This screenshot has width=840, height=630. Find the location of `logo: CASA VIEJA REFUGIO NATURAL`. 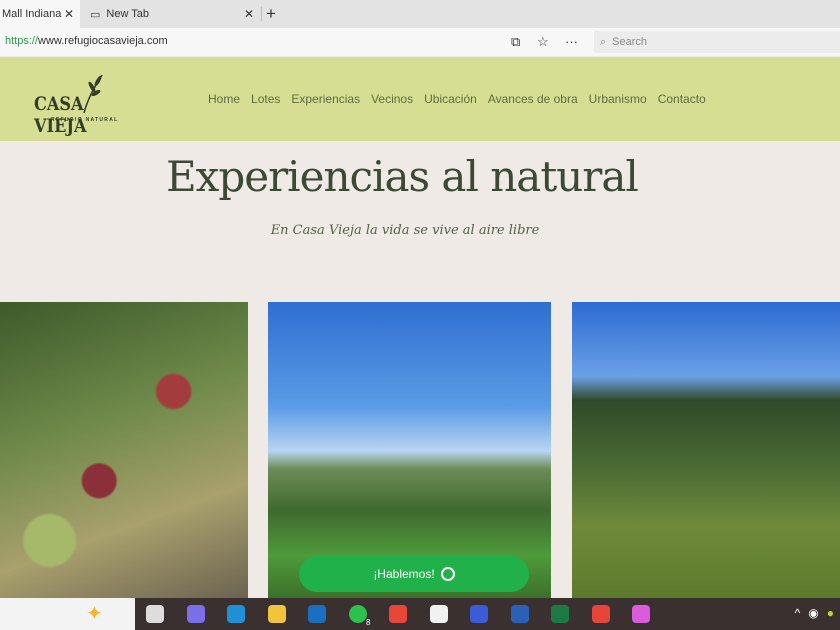

logo: CASA VIEJA REFUGIO NATURAL is located at coordinates (94, 105).